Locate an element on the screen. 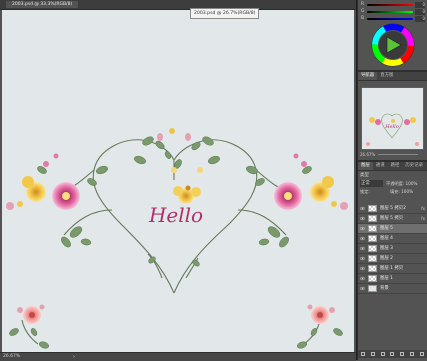  layers-bottom-toolbar is located at coordinates (392, 354).